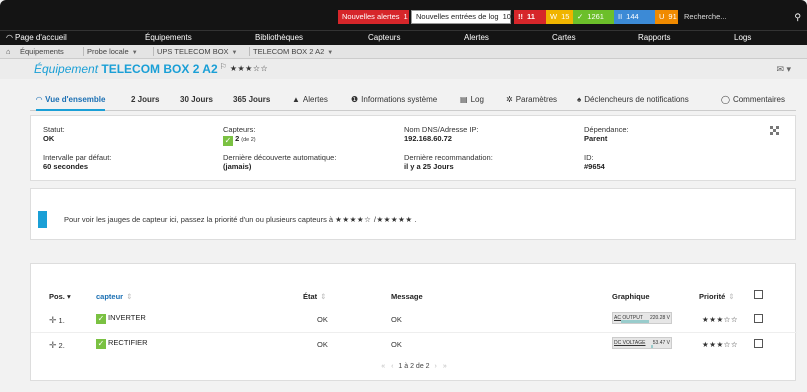  I want to click on ok-sensors-button: ✓ 1261, so click(593, 17).